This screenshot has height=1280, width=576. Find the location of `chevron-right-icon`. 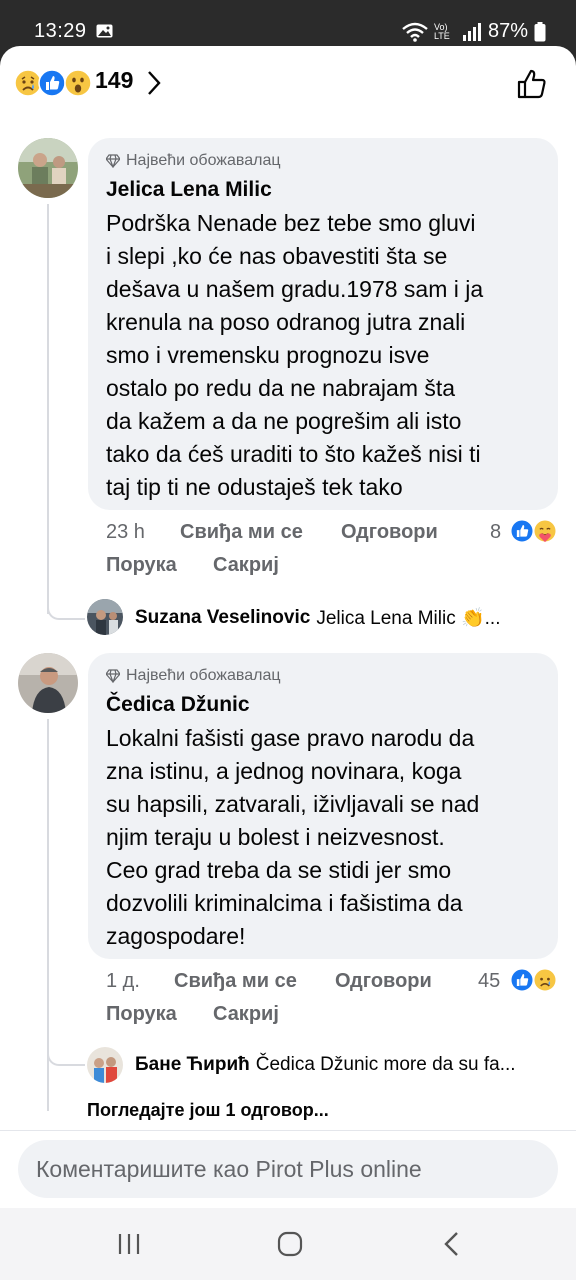

chevron-right-icon is located at coordinates (154, 83).